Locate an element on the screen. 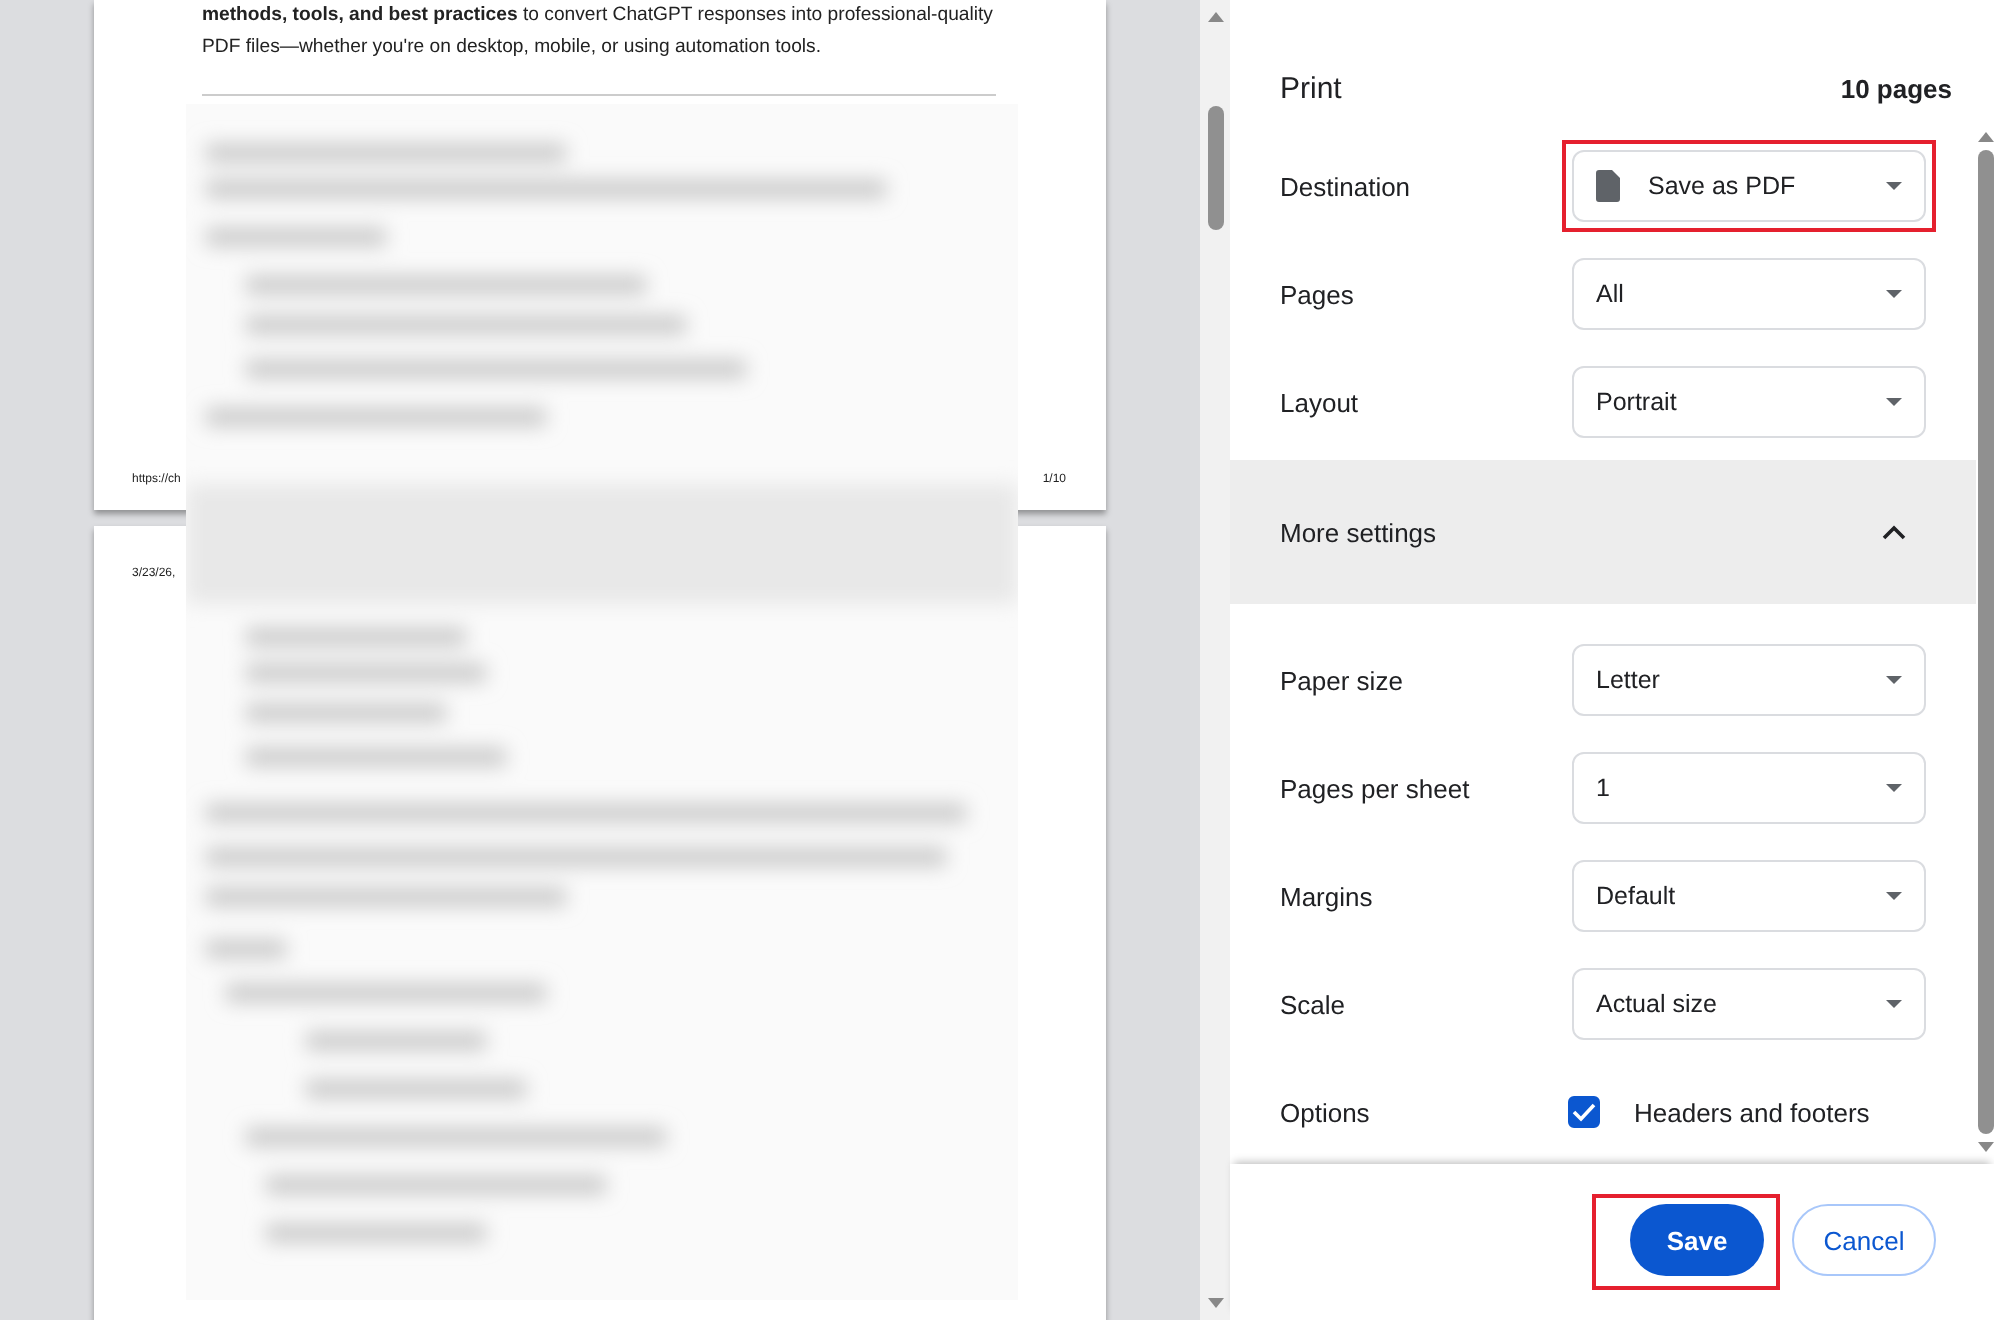 The width and height of the screenshot is (1994, 1320). dropdown: Portrait is located at coordinates (1749, 402).